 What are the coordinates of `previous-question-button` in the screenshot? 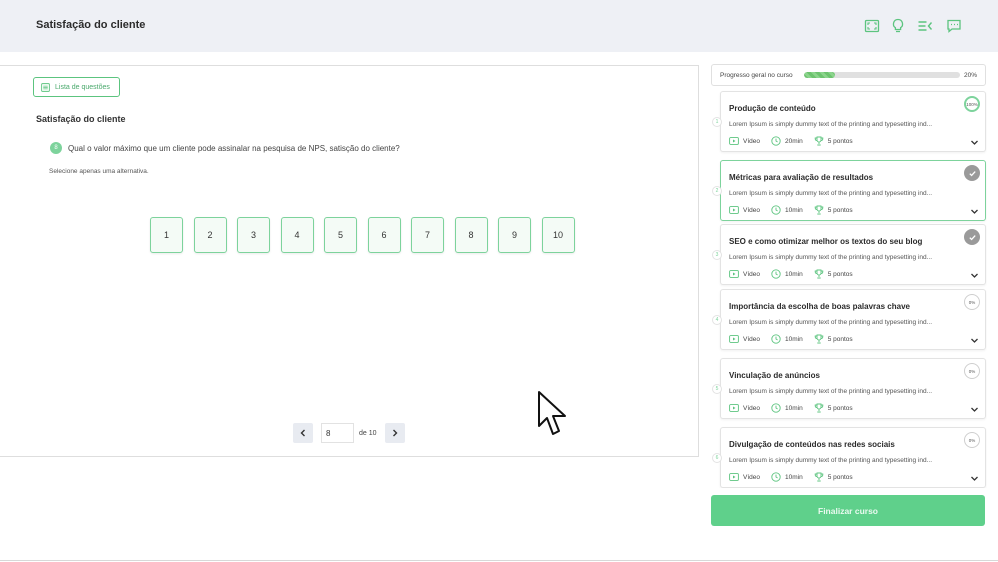 It's located at (303, 433).